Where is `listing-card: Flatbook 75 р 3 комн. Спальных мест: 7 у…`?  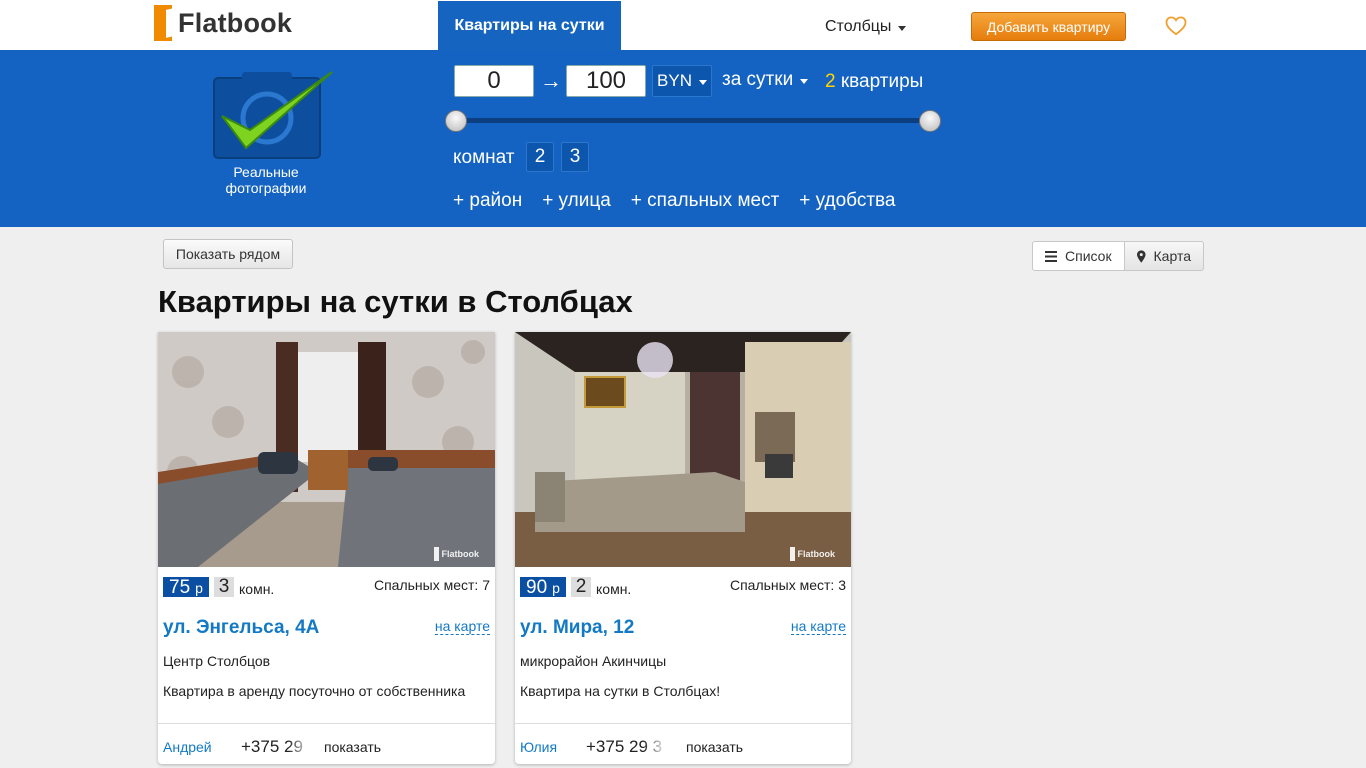
listing-card: Flatbook 75 р 3 комн. Спальных мест: 7 у… is located at coordinates (326, 548).